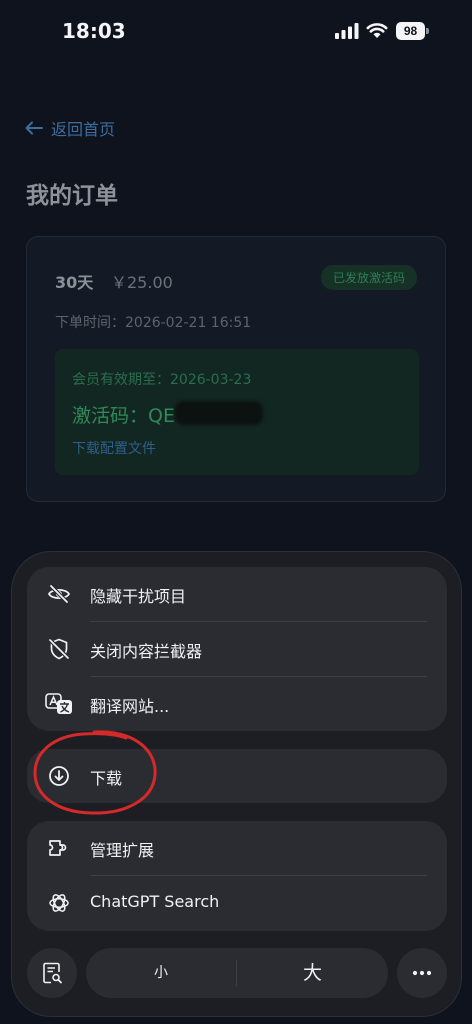  I want to click on code-redaction-scribble, so click(219, 413).